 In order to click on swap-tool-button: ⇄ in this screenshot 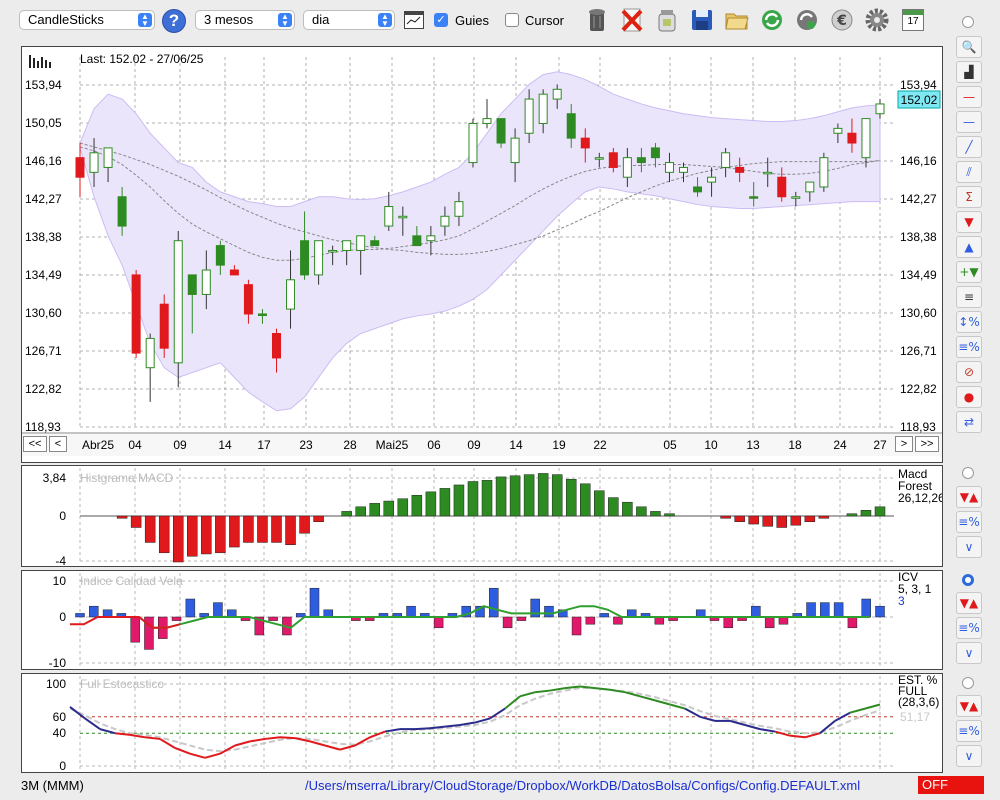, I will do `click(969, 422)`.